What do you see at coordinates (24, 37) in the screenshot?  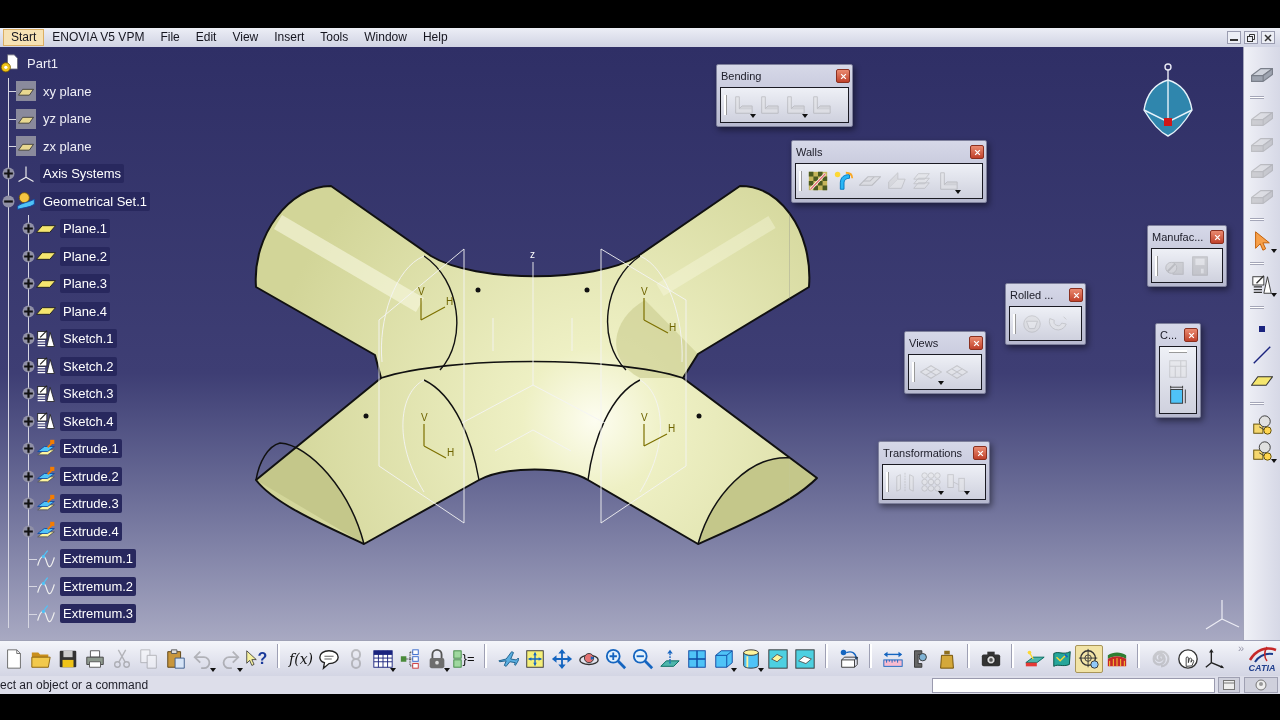 I see `menu-item: Start` at bounding box center [24, 37].